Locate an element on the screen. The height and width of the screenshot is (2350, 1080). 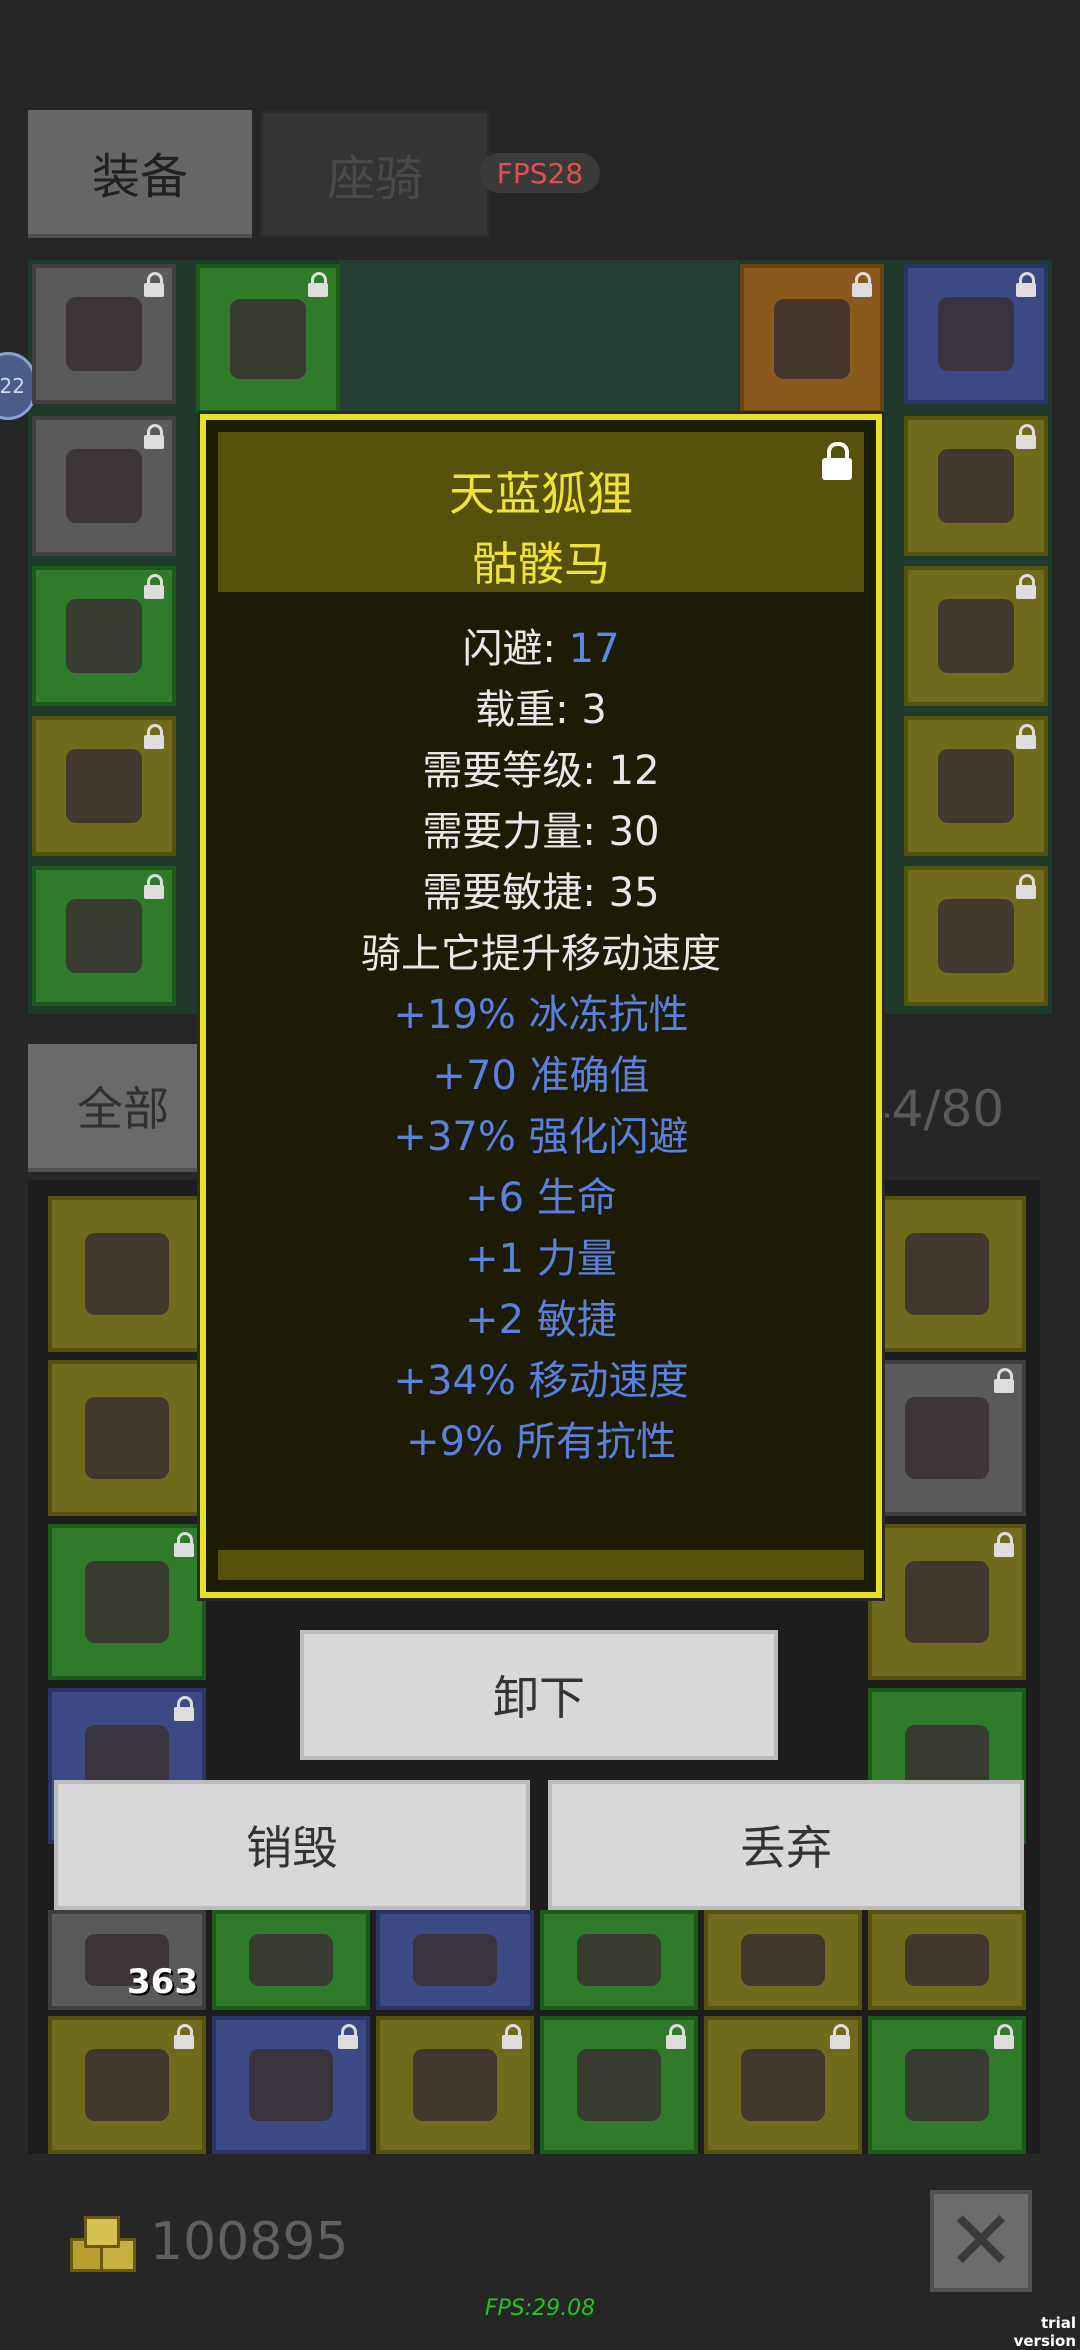
stat-weight: 载重: 3 is located at coordinates (541, 706).